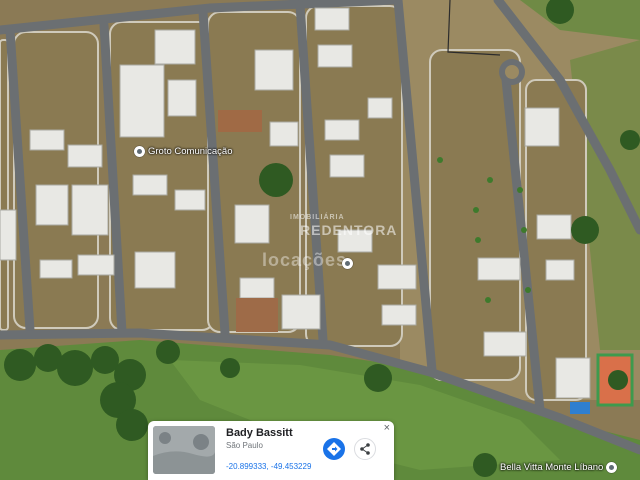  I want to click on poi-groto-comunicacao: Groto Comunicação, so click(183, 151).